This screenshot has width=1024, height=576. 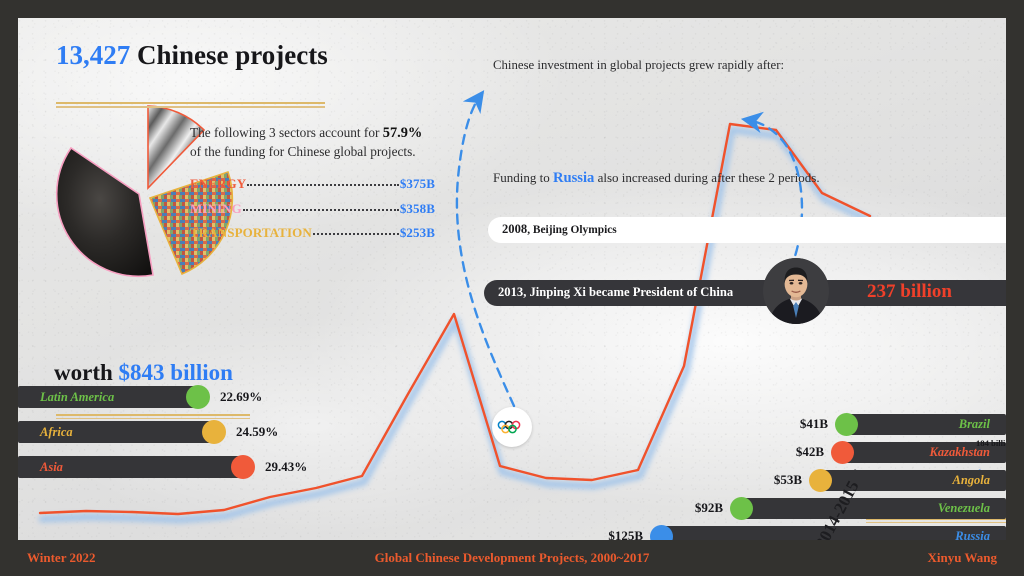 I want to click on continent-row-asia: Asia 29.43%, so click(x=168, y=467).